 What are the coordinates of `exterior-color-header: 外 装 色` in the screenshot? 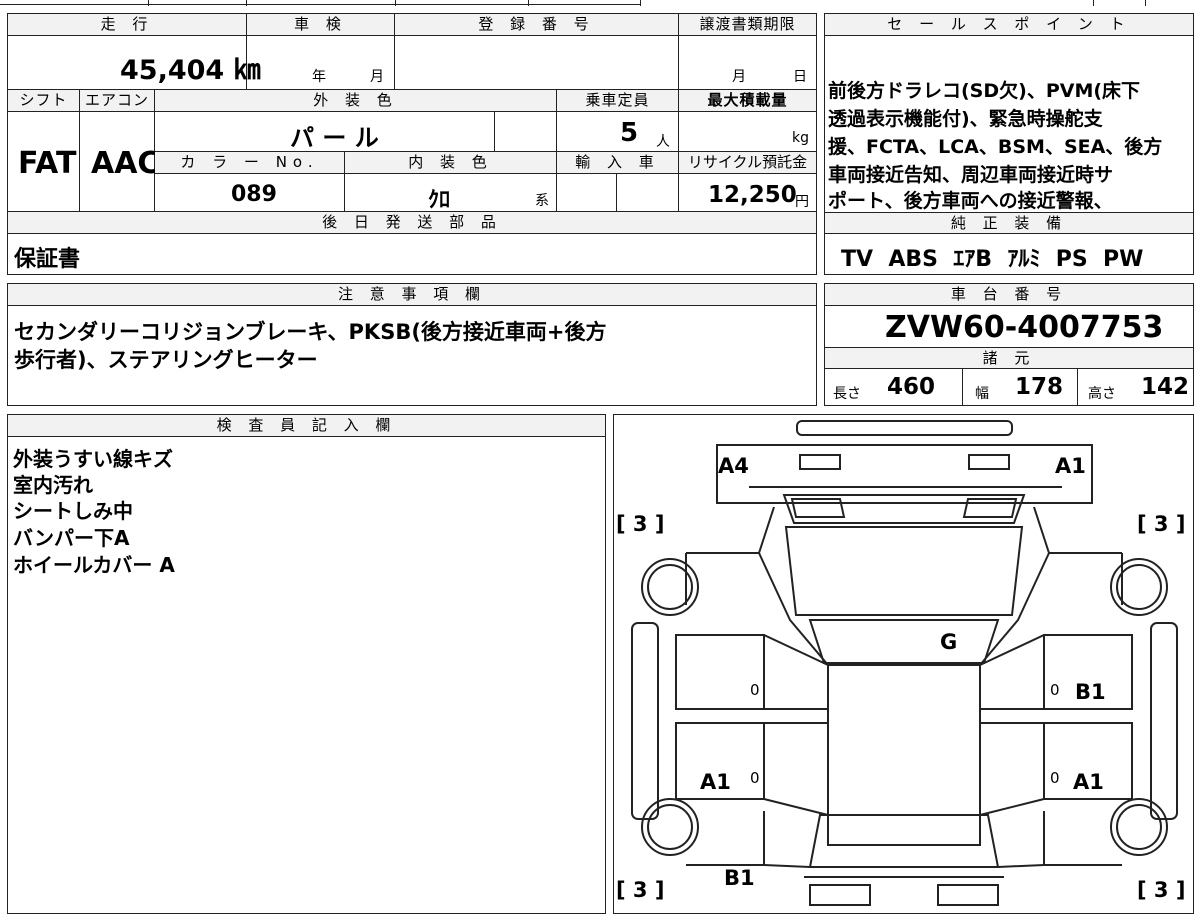 It's located at (356, 101).